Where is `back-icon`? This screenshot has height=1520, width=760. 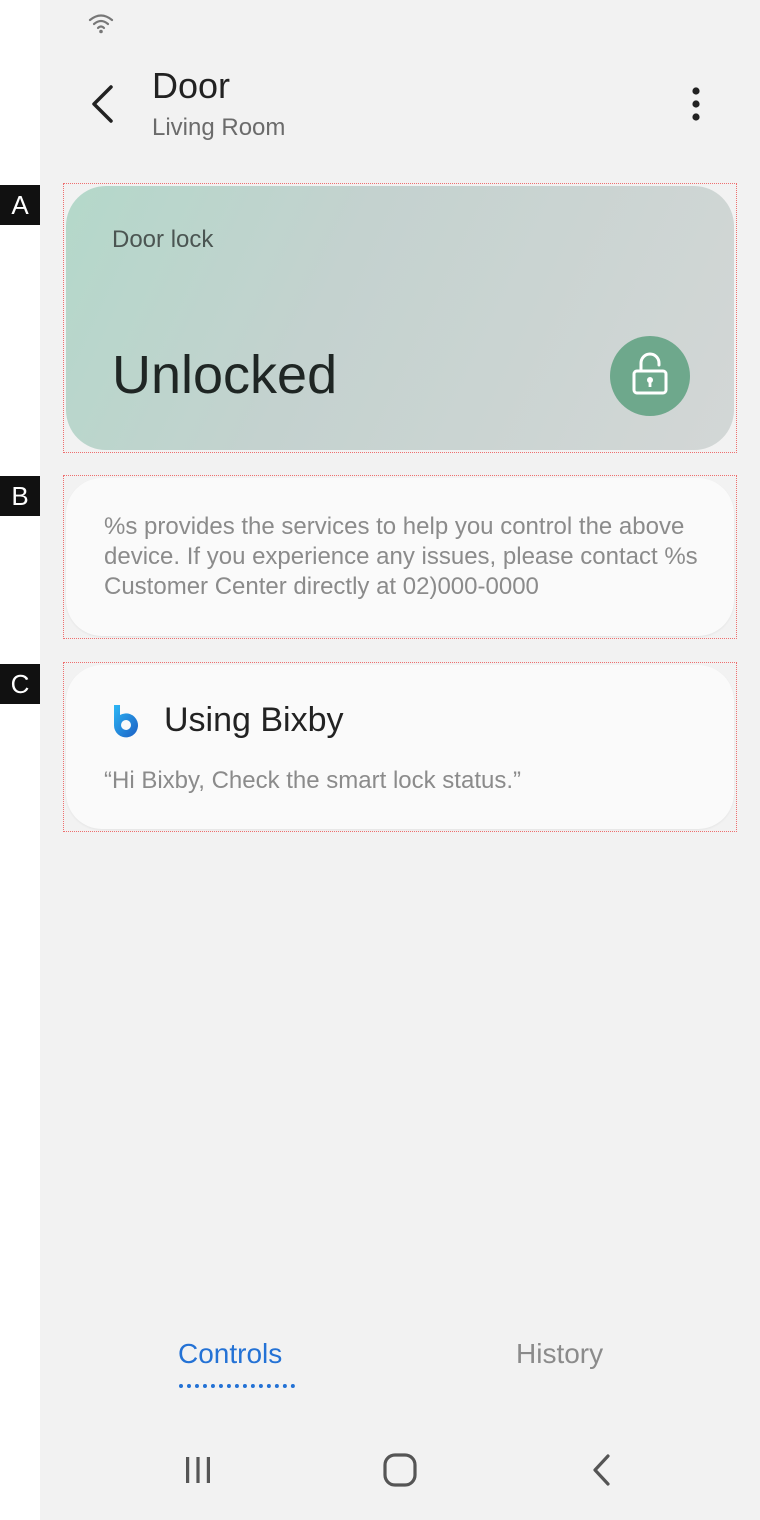 back-icon is located at coordinates (602, 1472).